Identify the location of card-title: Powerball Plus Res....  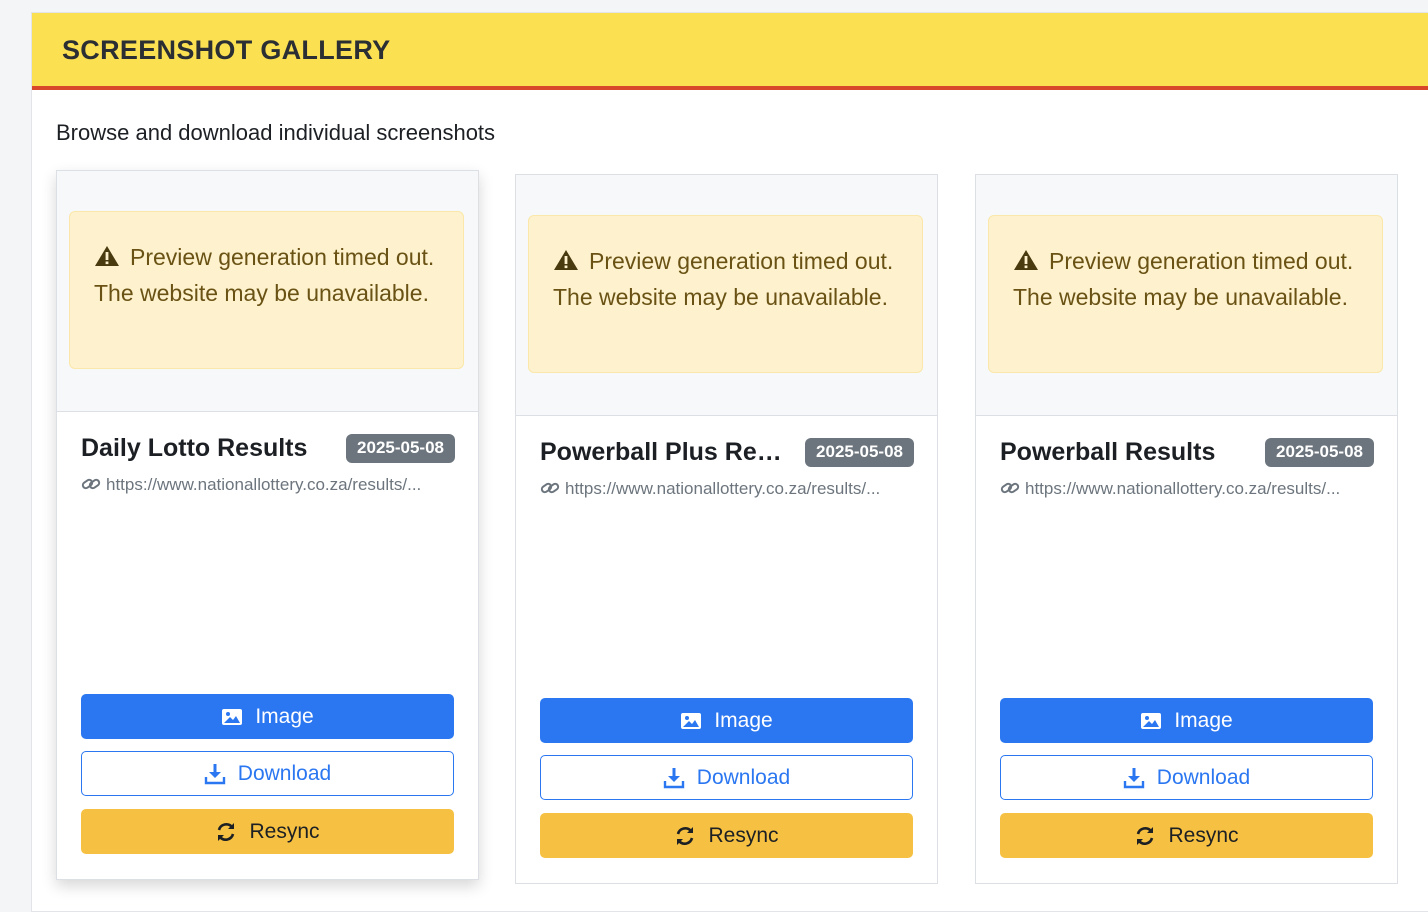
(662, 452).